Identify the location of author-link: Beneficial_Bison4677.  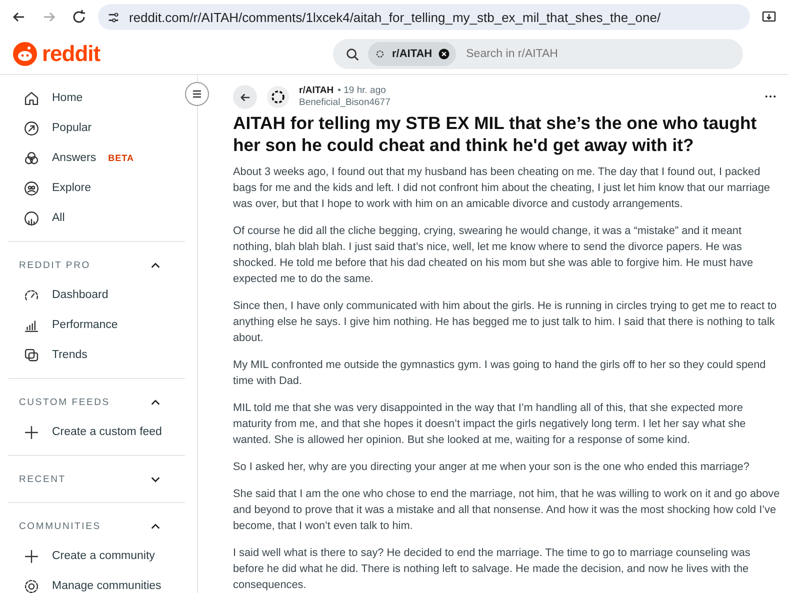
(344, 102).